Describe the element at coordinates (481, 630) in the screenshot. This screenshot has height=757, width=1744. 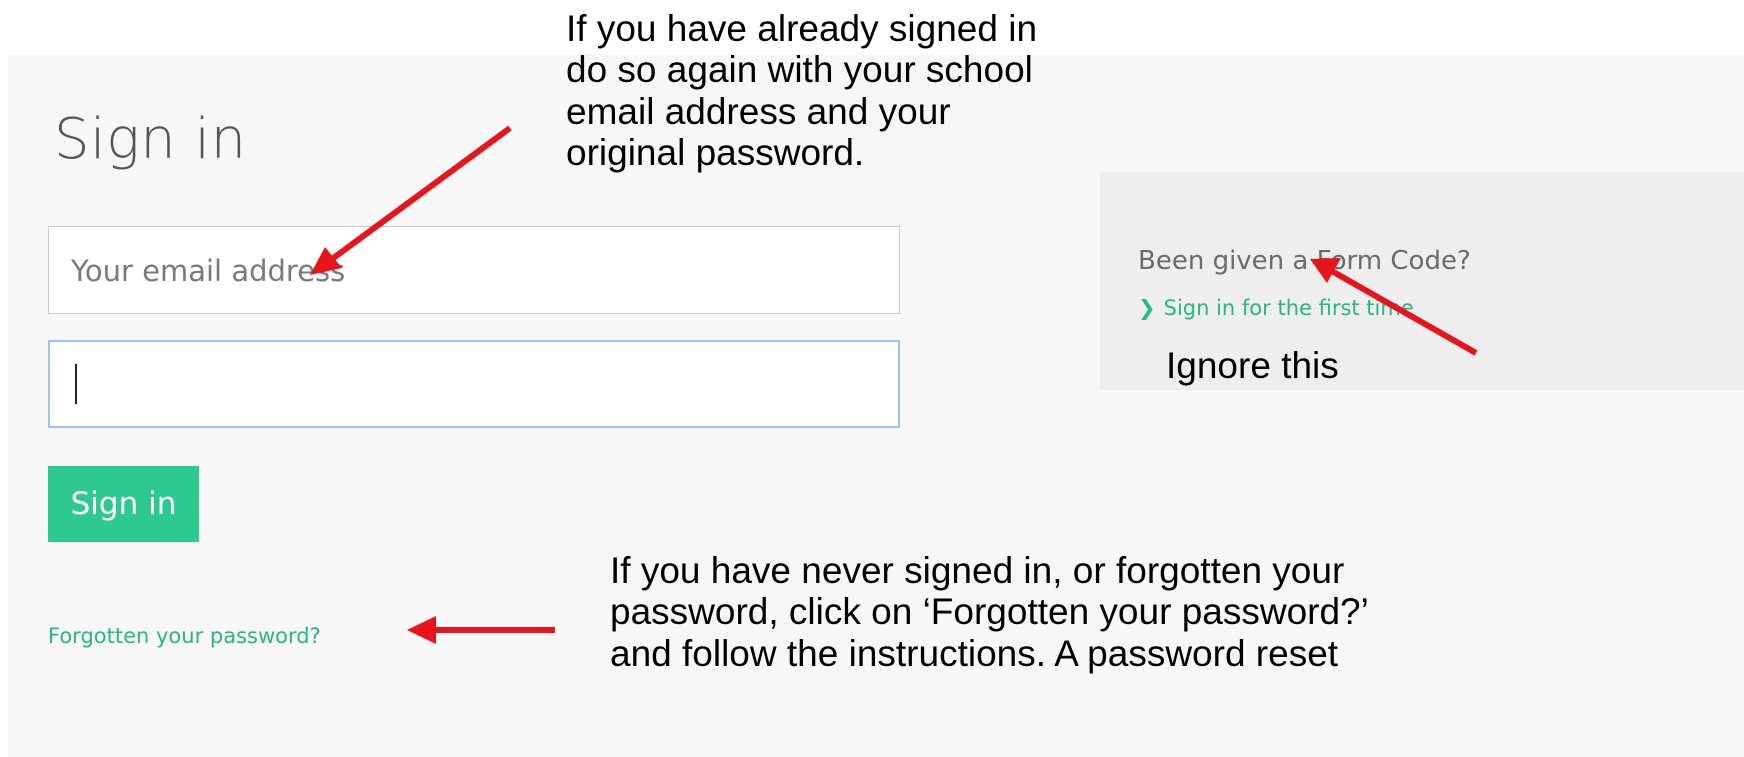
I see `arrow-to-forgot-link` at that location.